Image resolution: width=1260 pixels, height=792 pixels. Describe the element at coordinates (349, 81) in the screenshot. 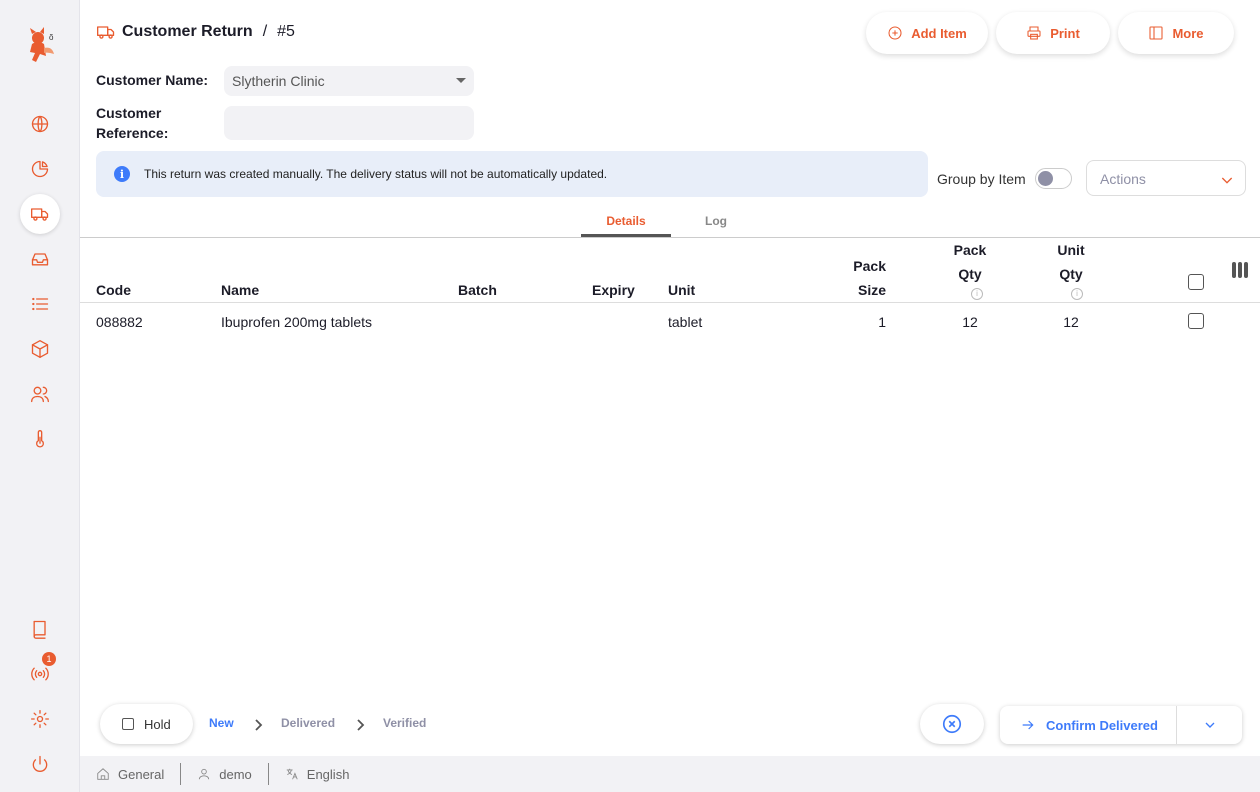

I see `customer-name-select: Slytherin Clinic` at that location.